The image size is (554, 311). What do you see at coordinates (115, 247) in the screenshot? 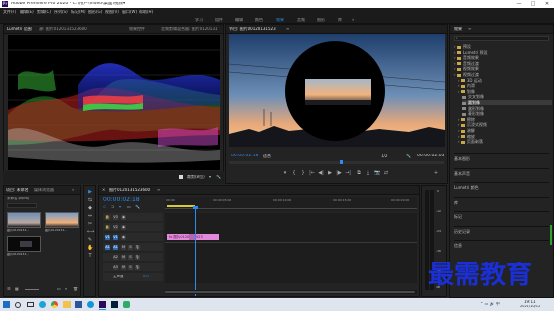
I see `track-target-a1: A1` at bounding box center [115, 247].